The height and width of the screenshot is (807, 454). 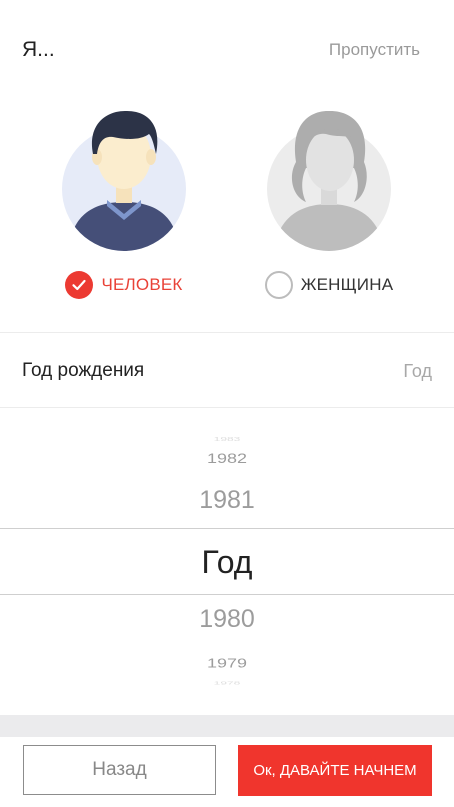 What do you see at coordinates (227, 683) in the screenshot?
I see `picker-item-faded: 1978` at bounding box center [227, 683].